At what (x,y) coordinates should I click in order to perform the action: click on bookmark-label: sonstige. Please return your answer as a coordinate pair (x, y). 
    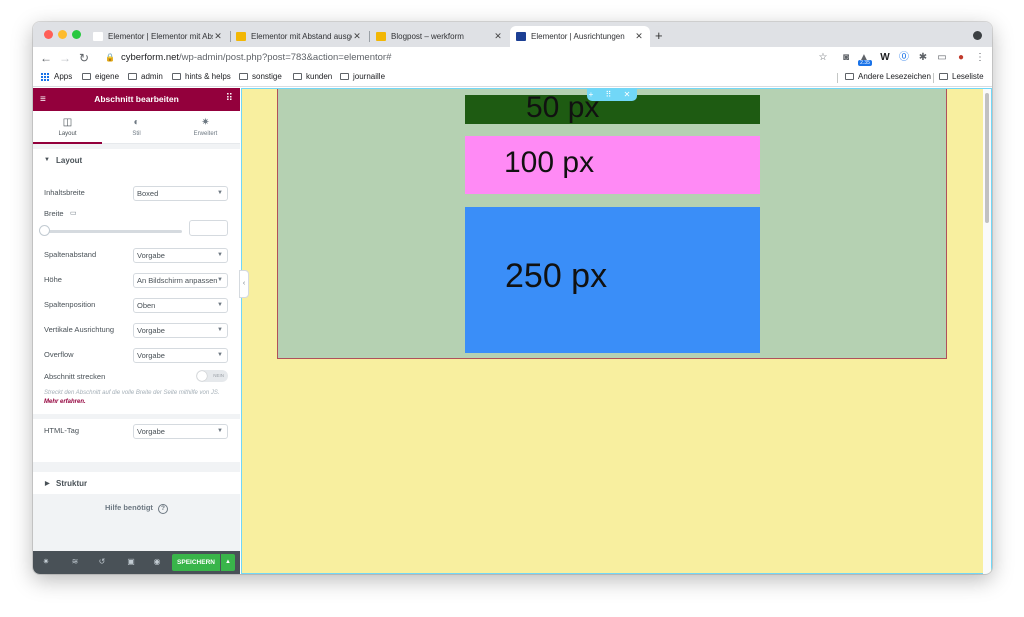
    Looking at the image, I should click on (267, 76).